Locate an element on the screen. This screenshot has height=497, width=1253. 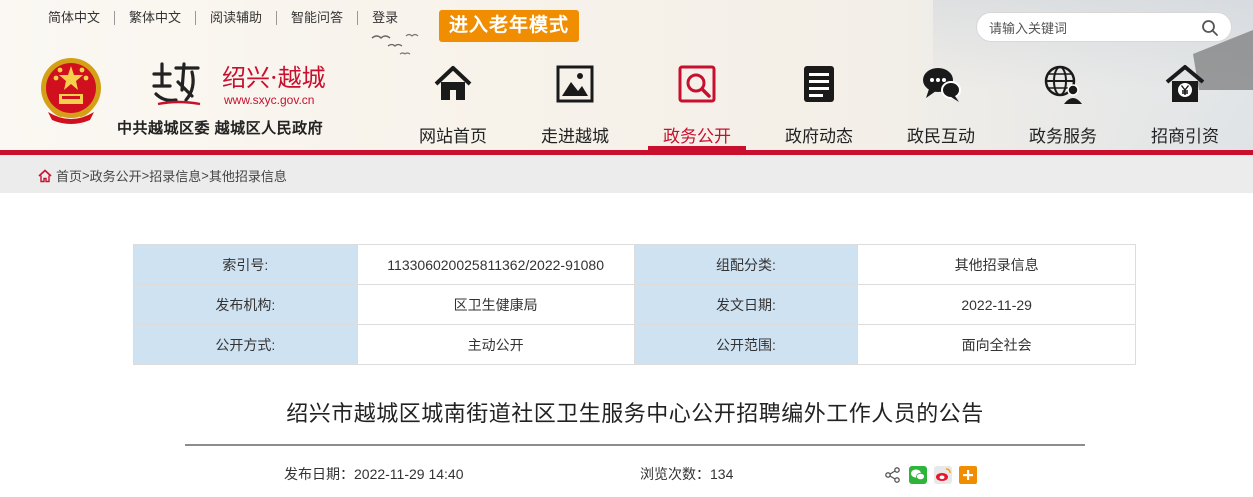
info-key-disclosure-scope: 公开范围: is located at coordinates (746, 344).